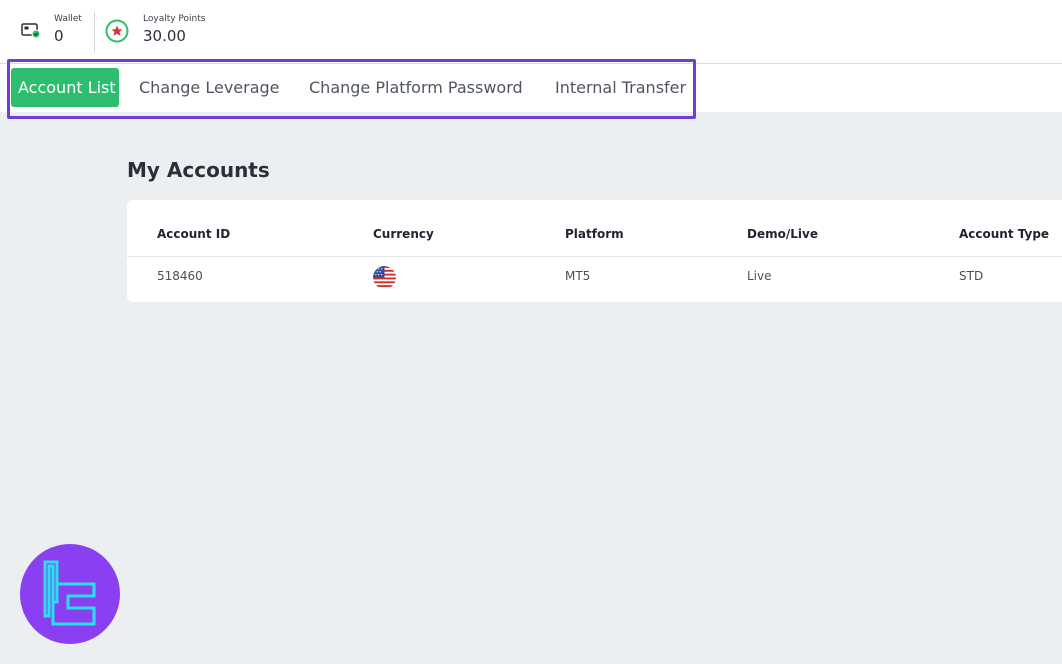 The height and width of the screenshot is (664, 1062). What do you see at coordinates (594, 256) in the screenshot?
I see `table-divider` at bounding box center [594, 256].